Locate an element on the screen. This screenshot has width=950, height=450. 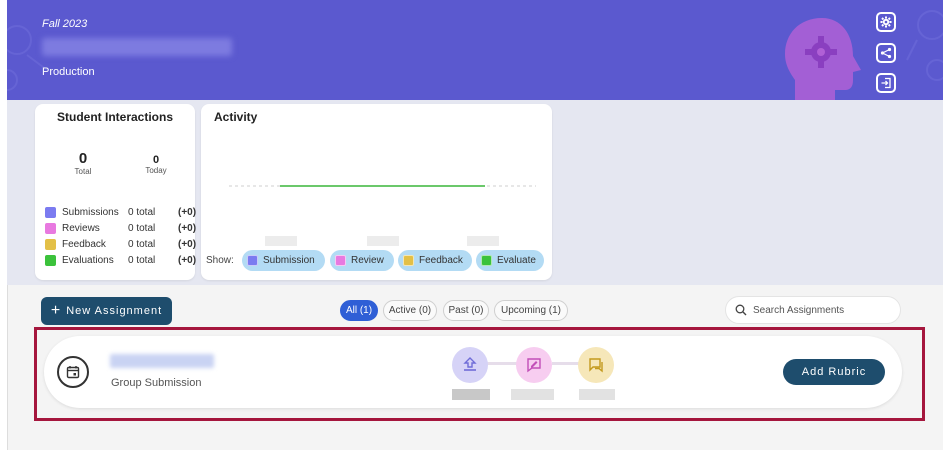
new-assignment-button: + New Assignment is located at coordinates (106, 311).